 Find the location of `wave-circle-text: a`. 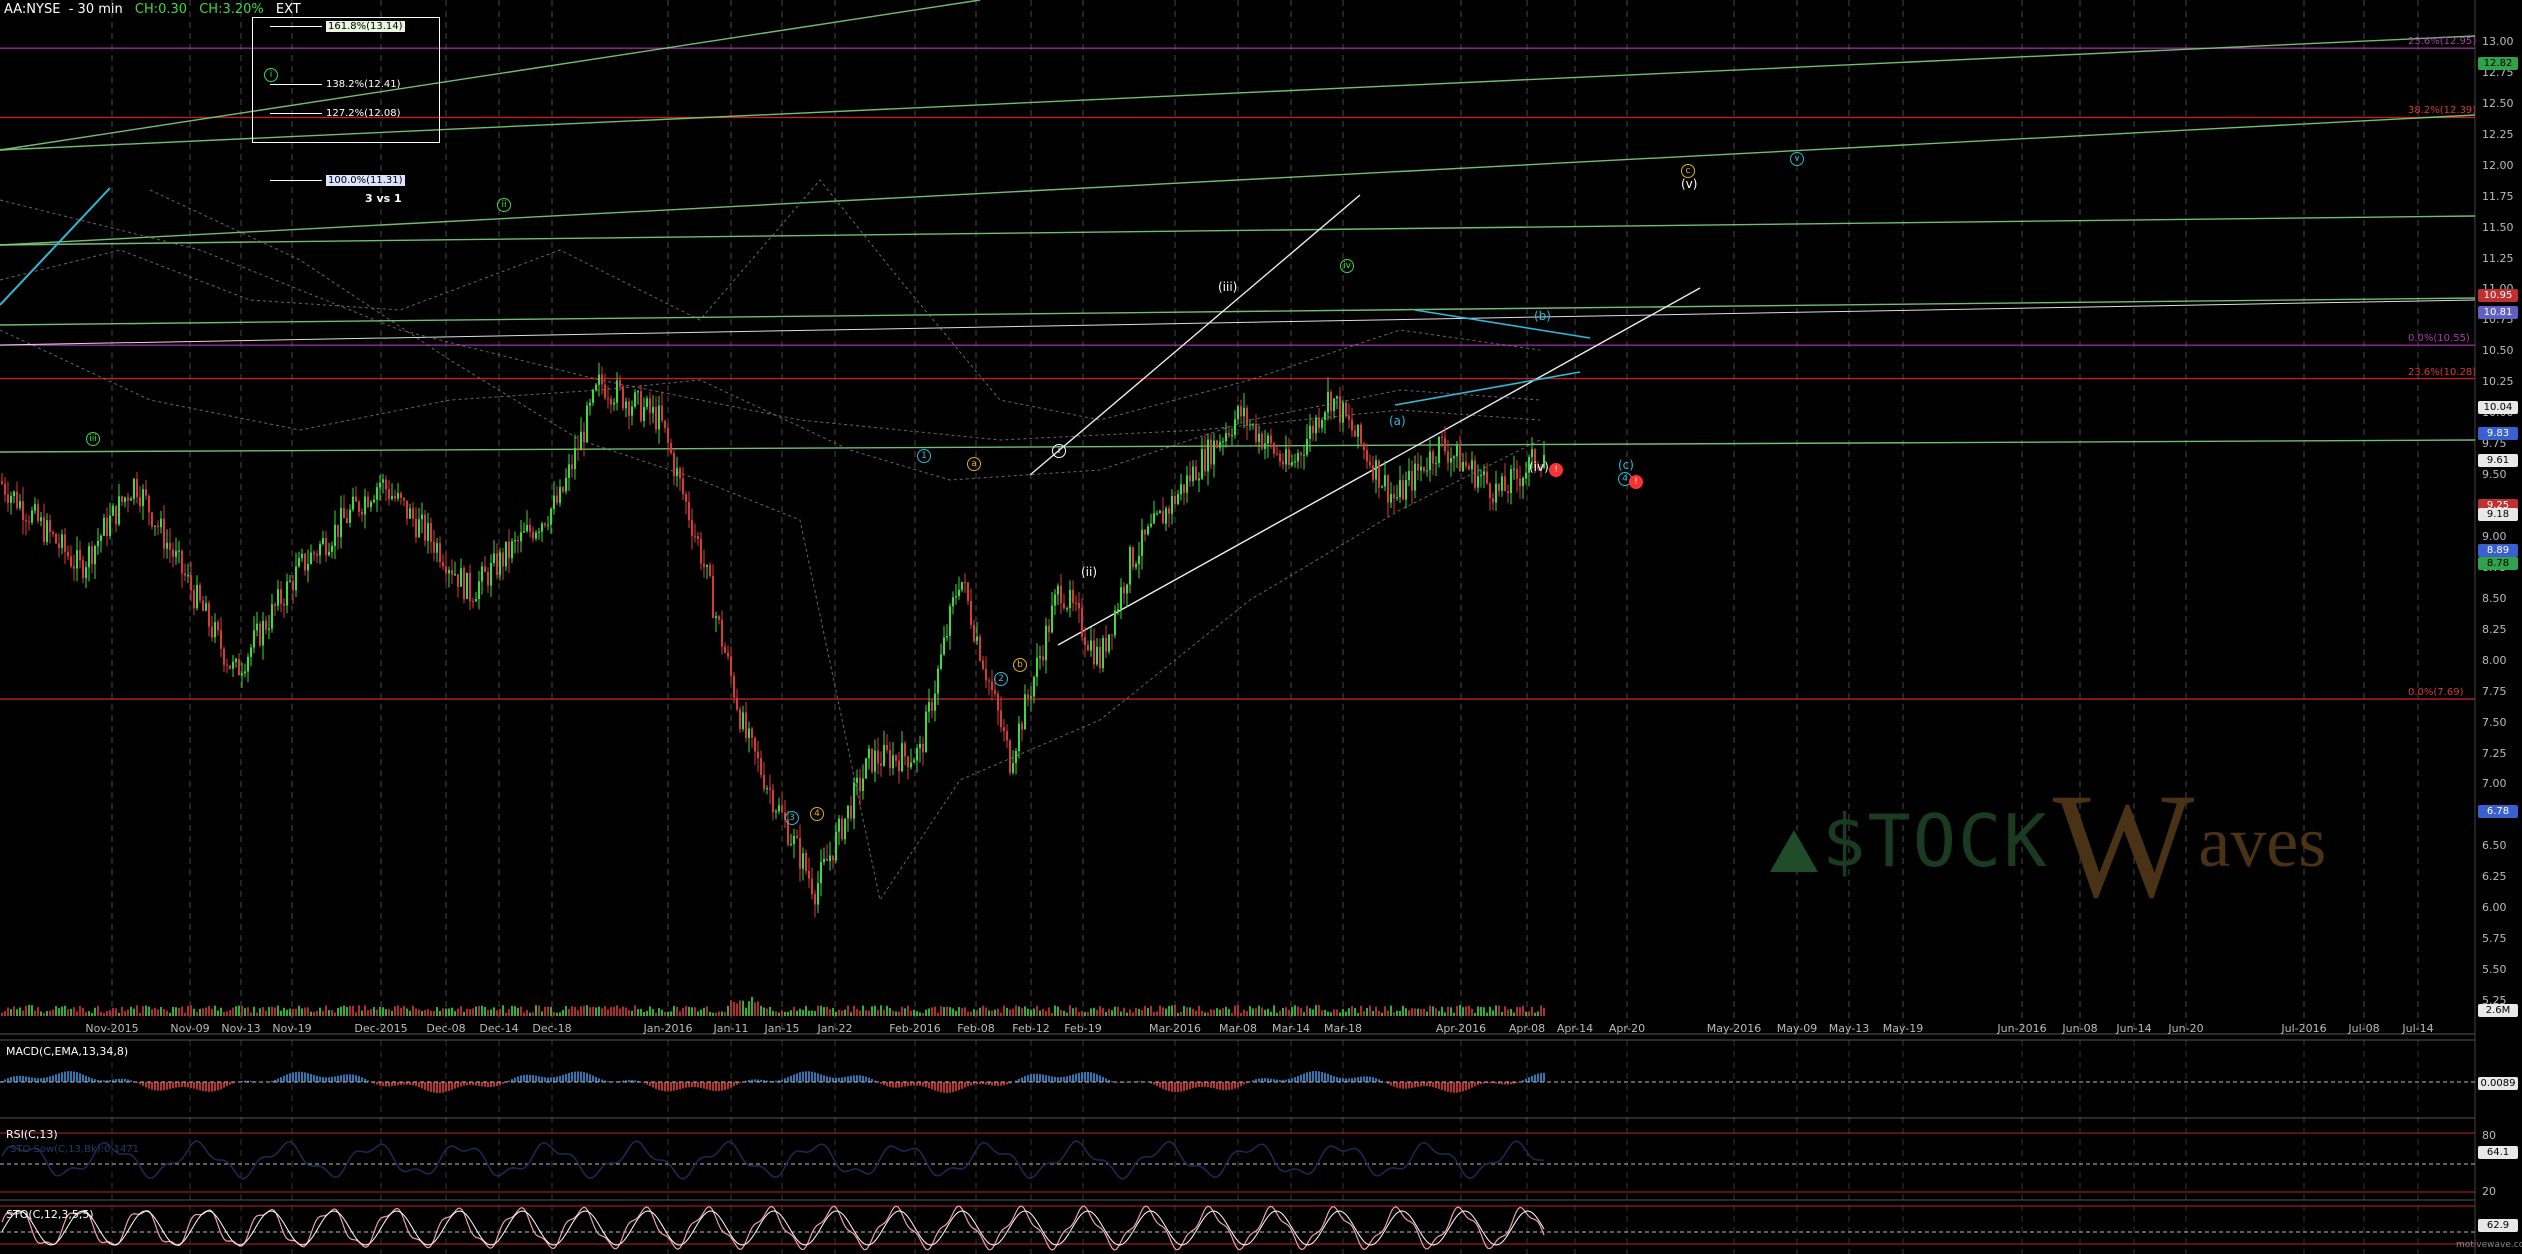

wave-circle-text: a is located at coordinates (974, 464).